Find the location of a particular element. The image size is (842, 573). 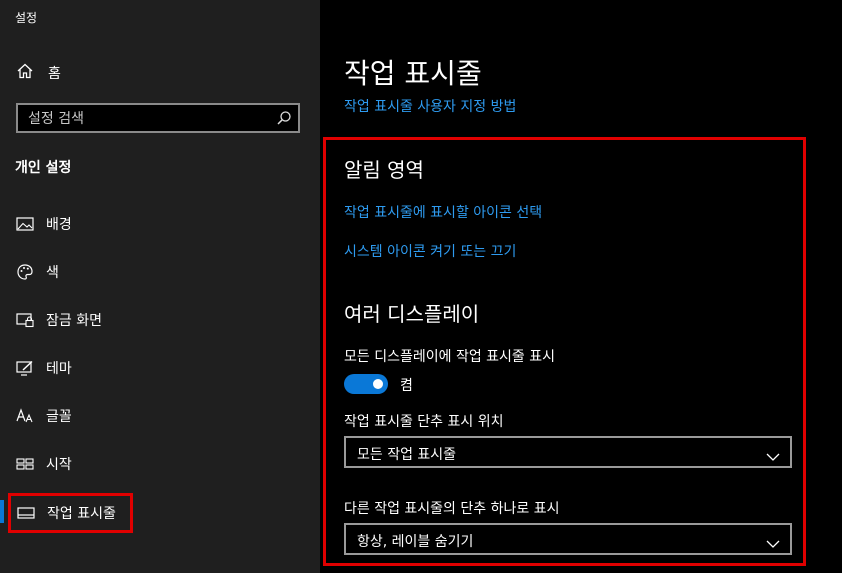

sidebar-item-label: 홈 is located at coordinates (54, 74).